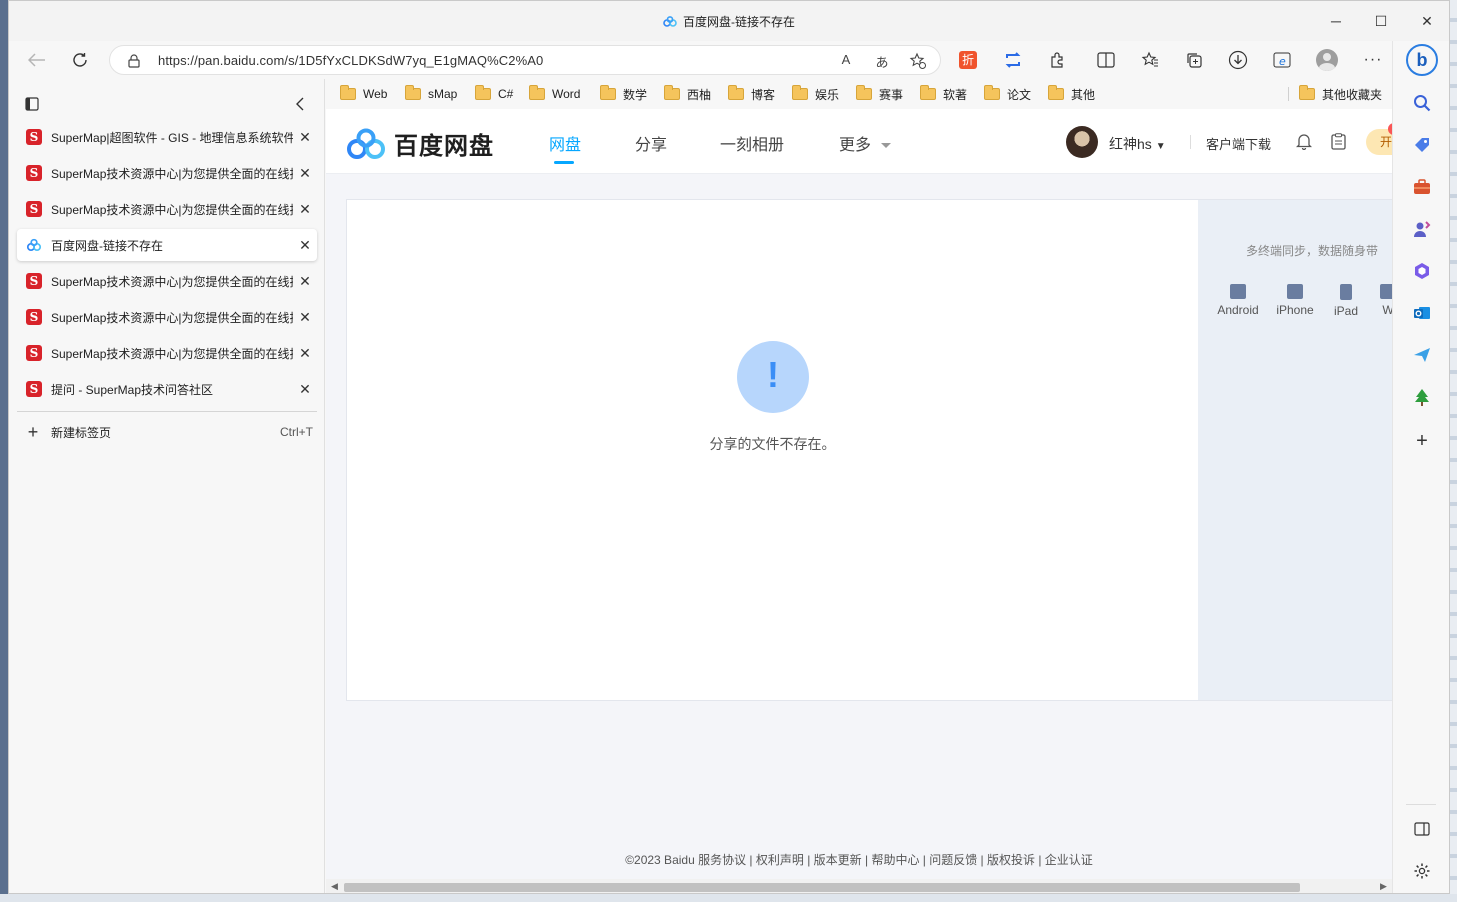 This screenshot has height=902, width=1457. What do you see at coordinates (37, 60) in the screenshot?
I see `back-button` at bounding box center [37, 60].